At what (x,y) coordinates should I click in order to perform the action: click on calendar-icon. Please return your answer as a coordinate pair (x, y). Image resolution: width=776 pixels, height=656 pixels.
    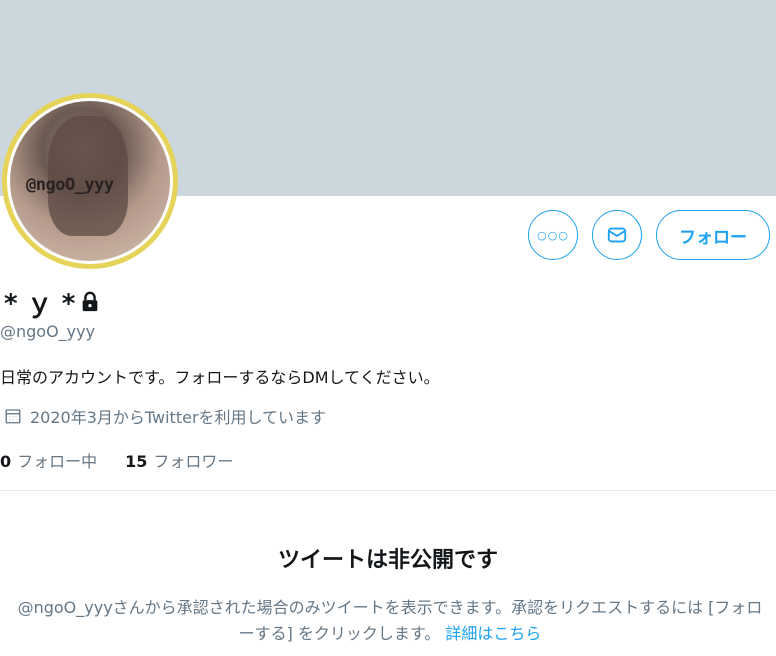
    Looking at the image, I should click on (13, 416).